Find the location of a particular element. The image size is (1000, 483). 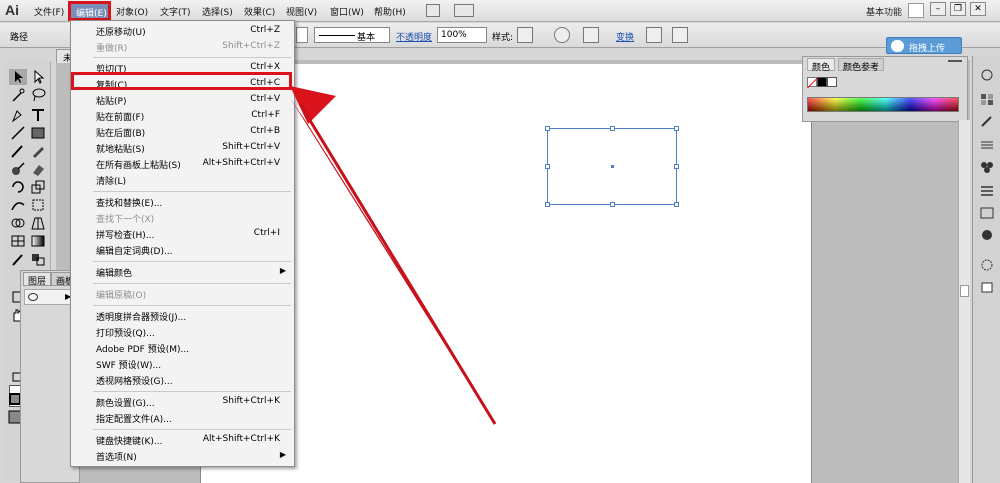

color-spectrum is located at coordinates (883, 104).